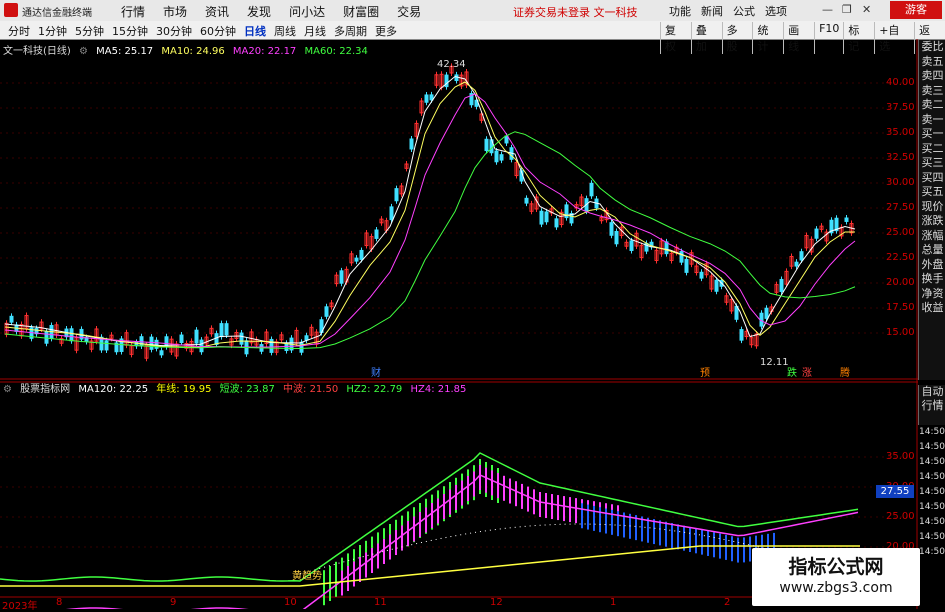 The width and height of the screenshot is (945, 612). Describe the element at coordinates (89, 31) in the screenshot. I see `period-5min: 5分钟` at that location.